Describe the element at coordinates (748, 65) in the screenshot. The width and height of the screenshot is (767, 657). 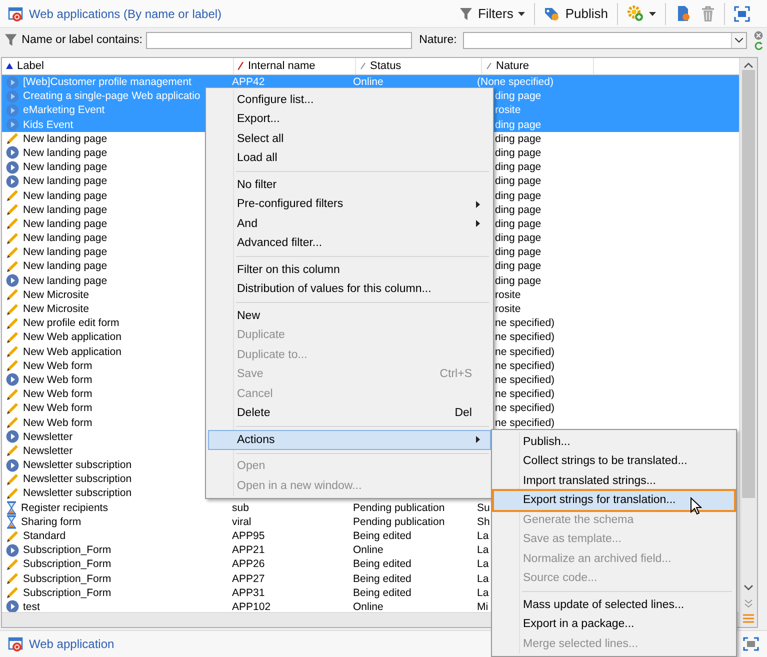
I see `scroll-up-icon` at that location.